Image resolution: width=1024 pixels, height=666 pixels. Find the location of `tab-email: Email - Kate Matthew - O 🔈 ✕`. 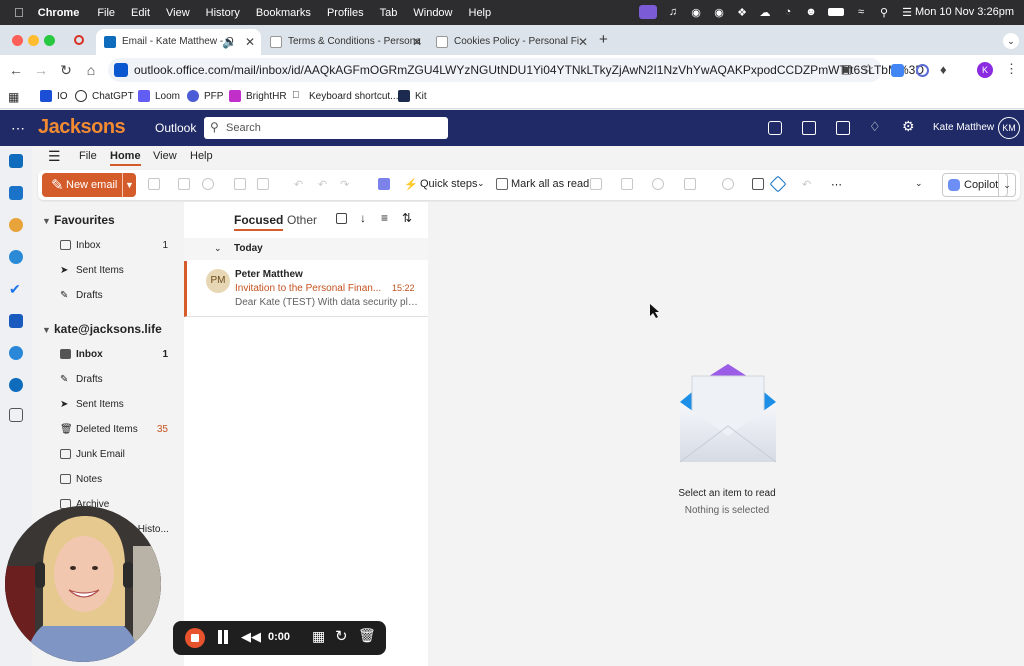

tab-email: Email - Kate Matthew - O 🔈 ✕ is located at coordinates (178, 42).